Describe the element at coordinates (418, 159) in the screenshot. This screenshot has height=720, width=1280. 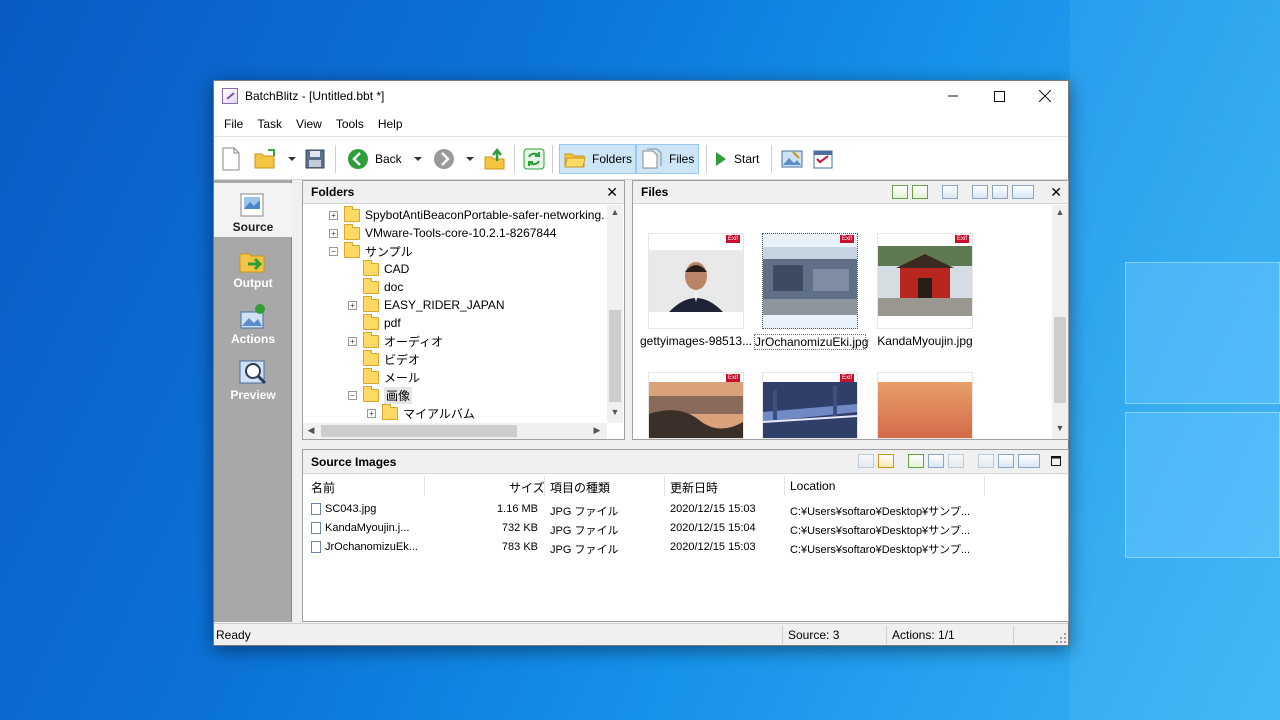
I see `back-dropdown-button` at that location.